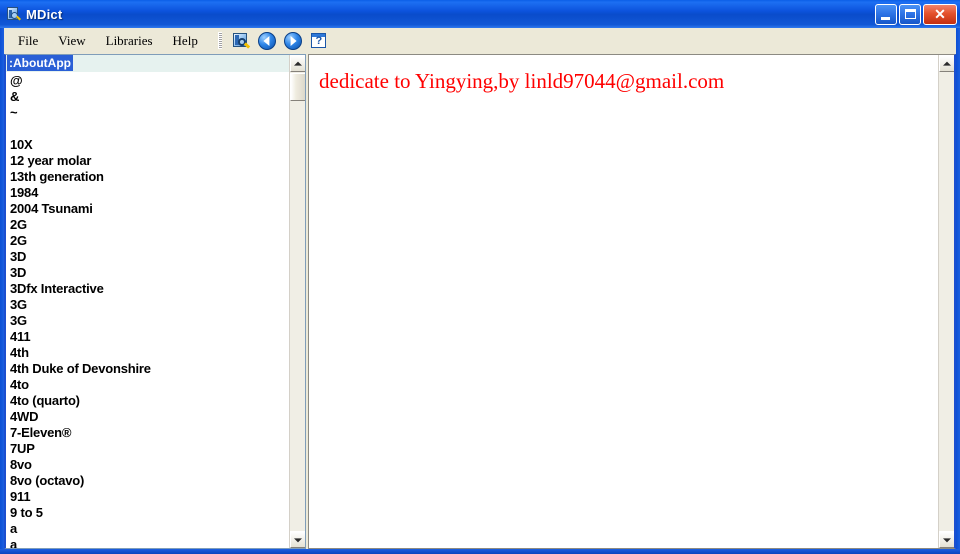 The width and height of the screenshot is (960, 554). What do you see at coordinates (293, 41) in the screenshot?
I see `forward-icon` at bounding box center [293, 41].